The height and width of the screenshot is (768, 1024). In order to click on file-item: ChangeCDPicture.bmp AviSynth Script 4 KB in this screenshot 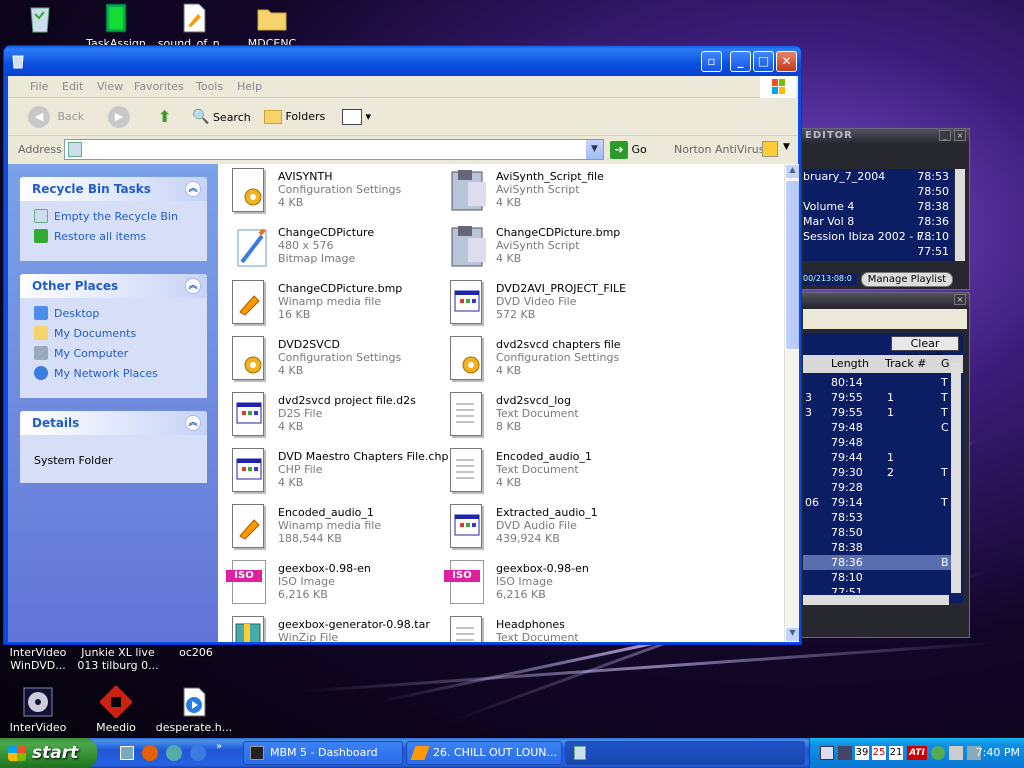, I will do `click(553, 247)`.